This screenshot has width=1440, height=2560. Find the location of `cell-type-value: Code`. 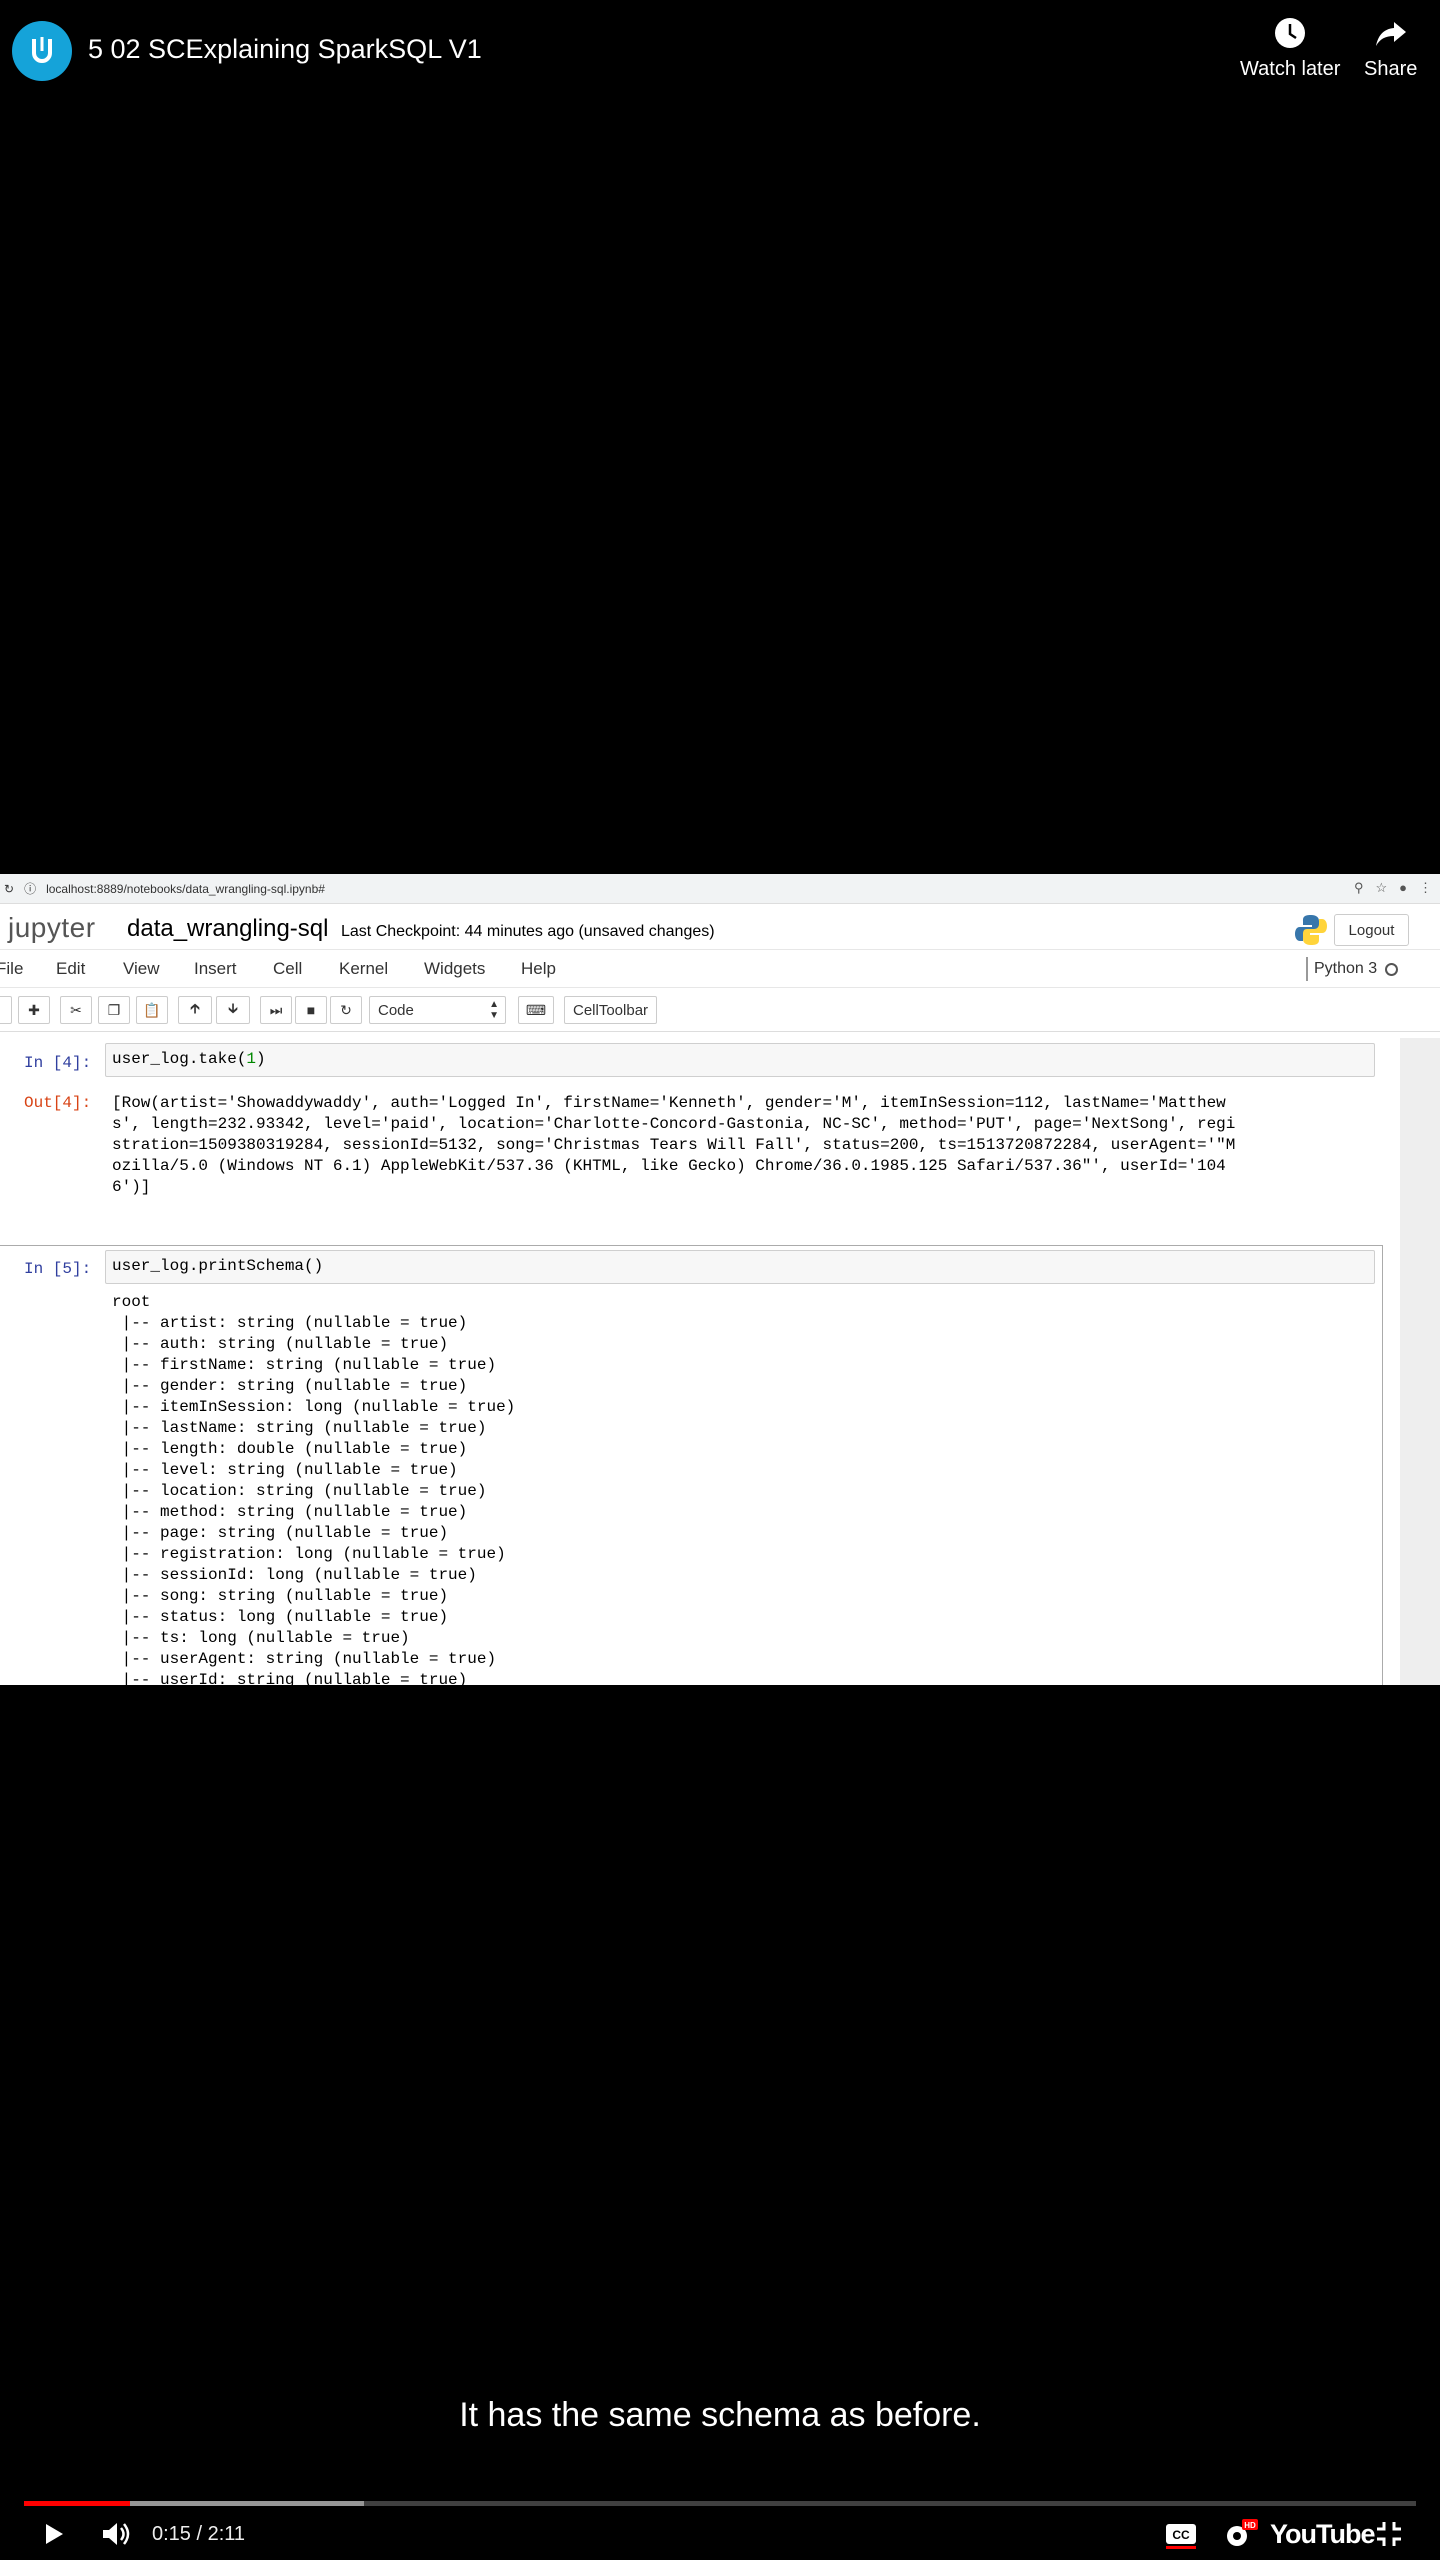

cell-type-value: Code is located at coordinates (396, 1010).